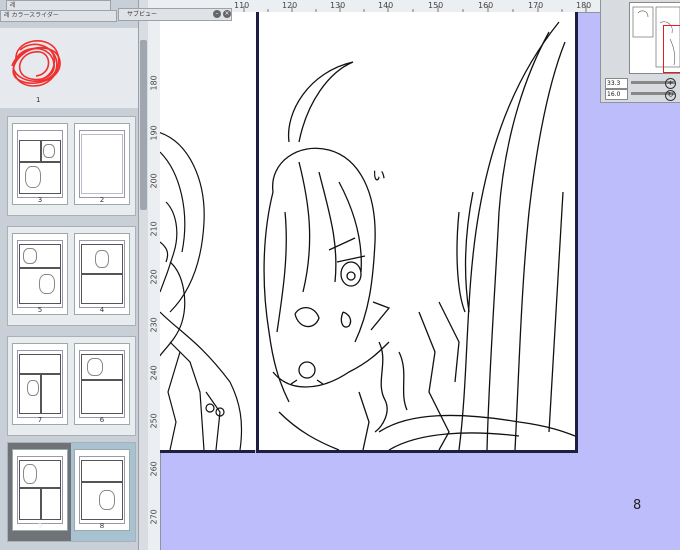 The height and width of the screenshot is (550, 680). Describe the element at coordinates (379, 174) in the screenshot. I see `sfx-text: ぃ` at that location.